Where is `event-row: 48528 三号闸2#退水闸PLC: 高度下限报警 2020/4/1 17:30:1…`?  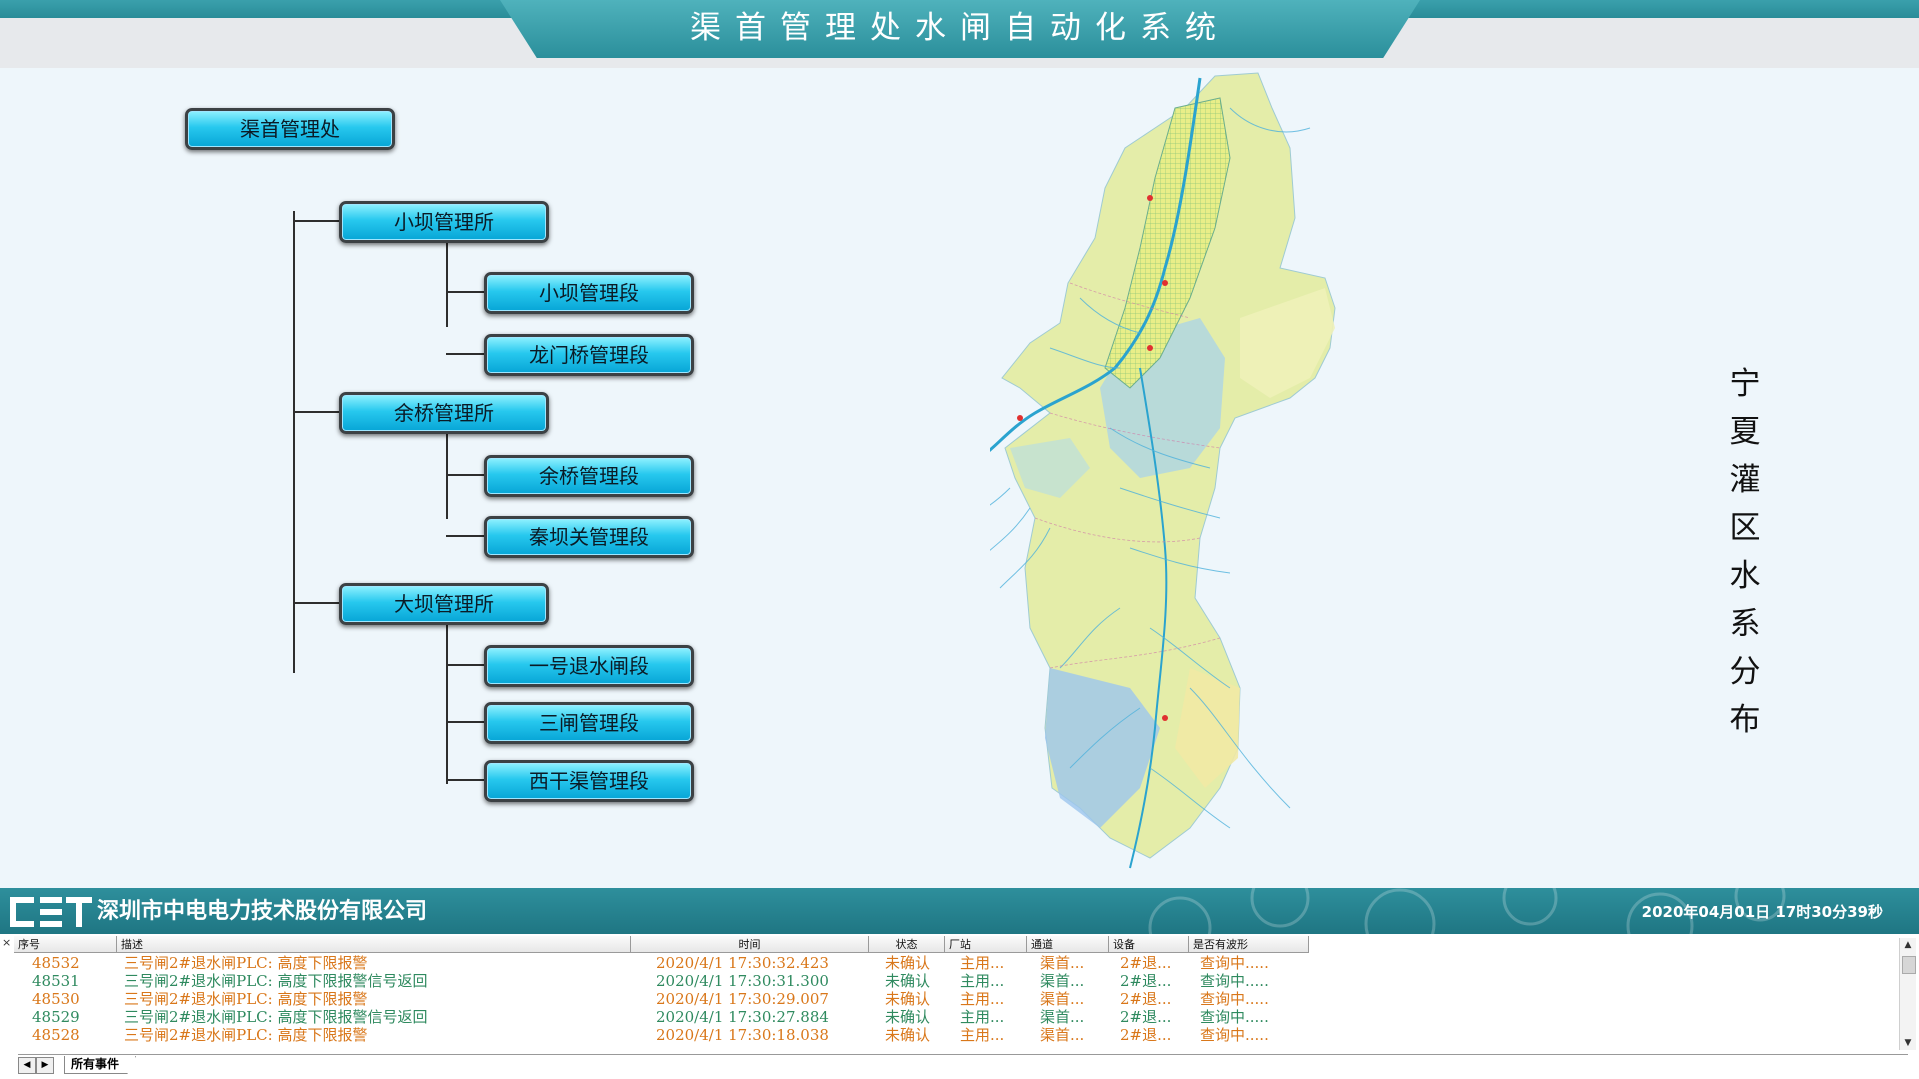
event-row: 48528 三号闸2#退水闸PLC: 高度下限报警 2020/4/1 17:30:1… is located at coordinates (957, 1035).